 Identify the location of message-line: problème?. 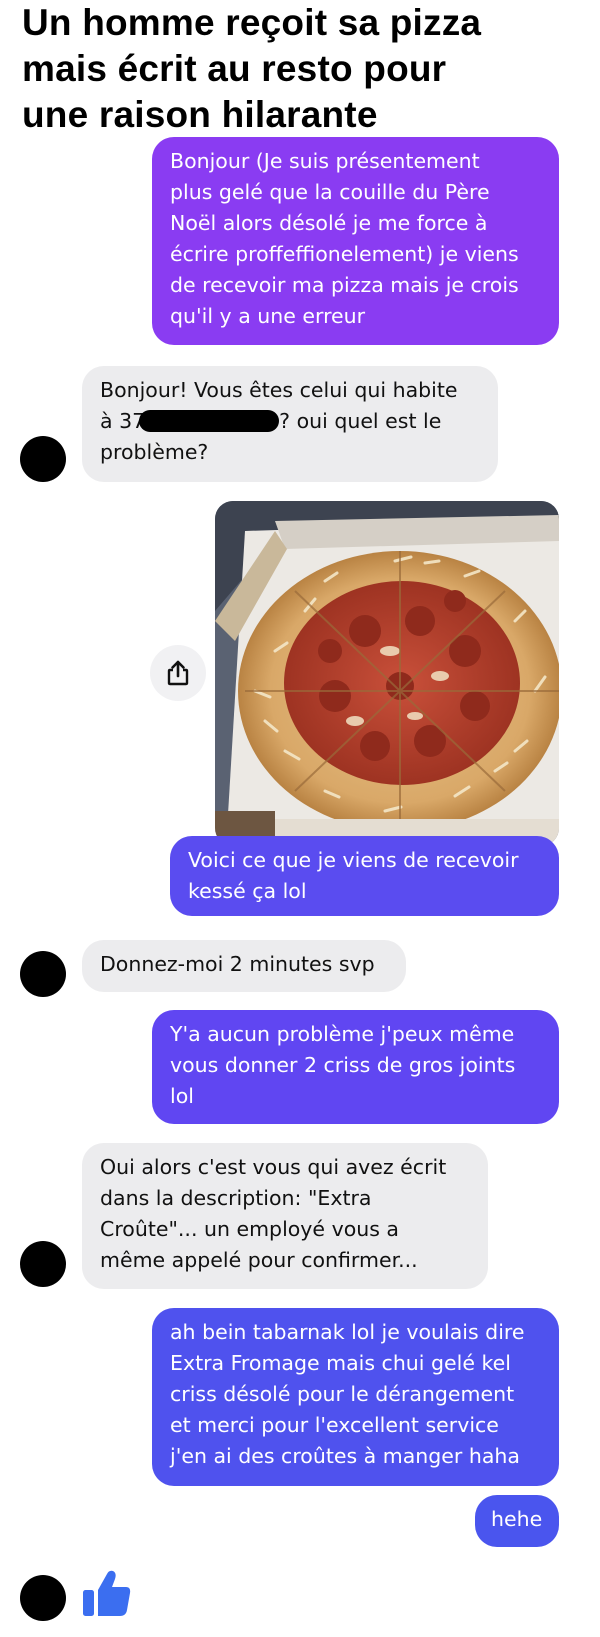
(154, 452).